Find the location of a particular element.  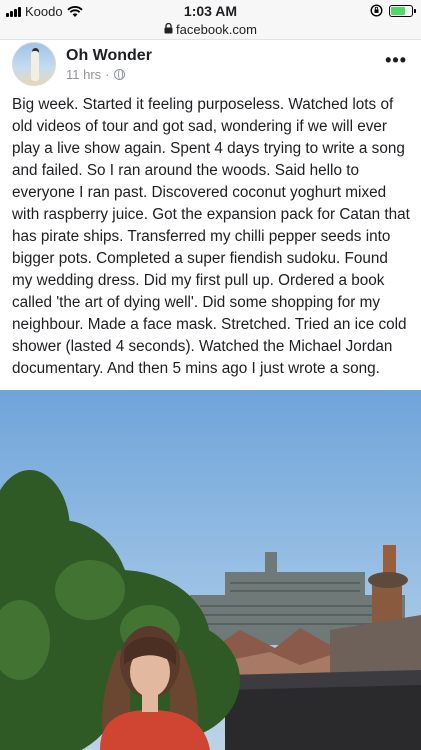

url-bar: facebook.com is located at coordinates (210, 31).